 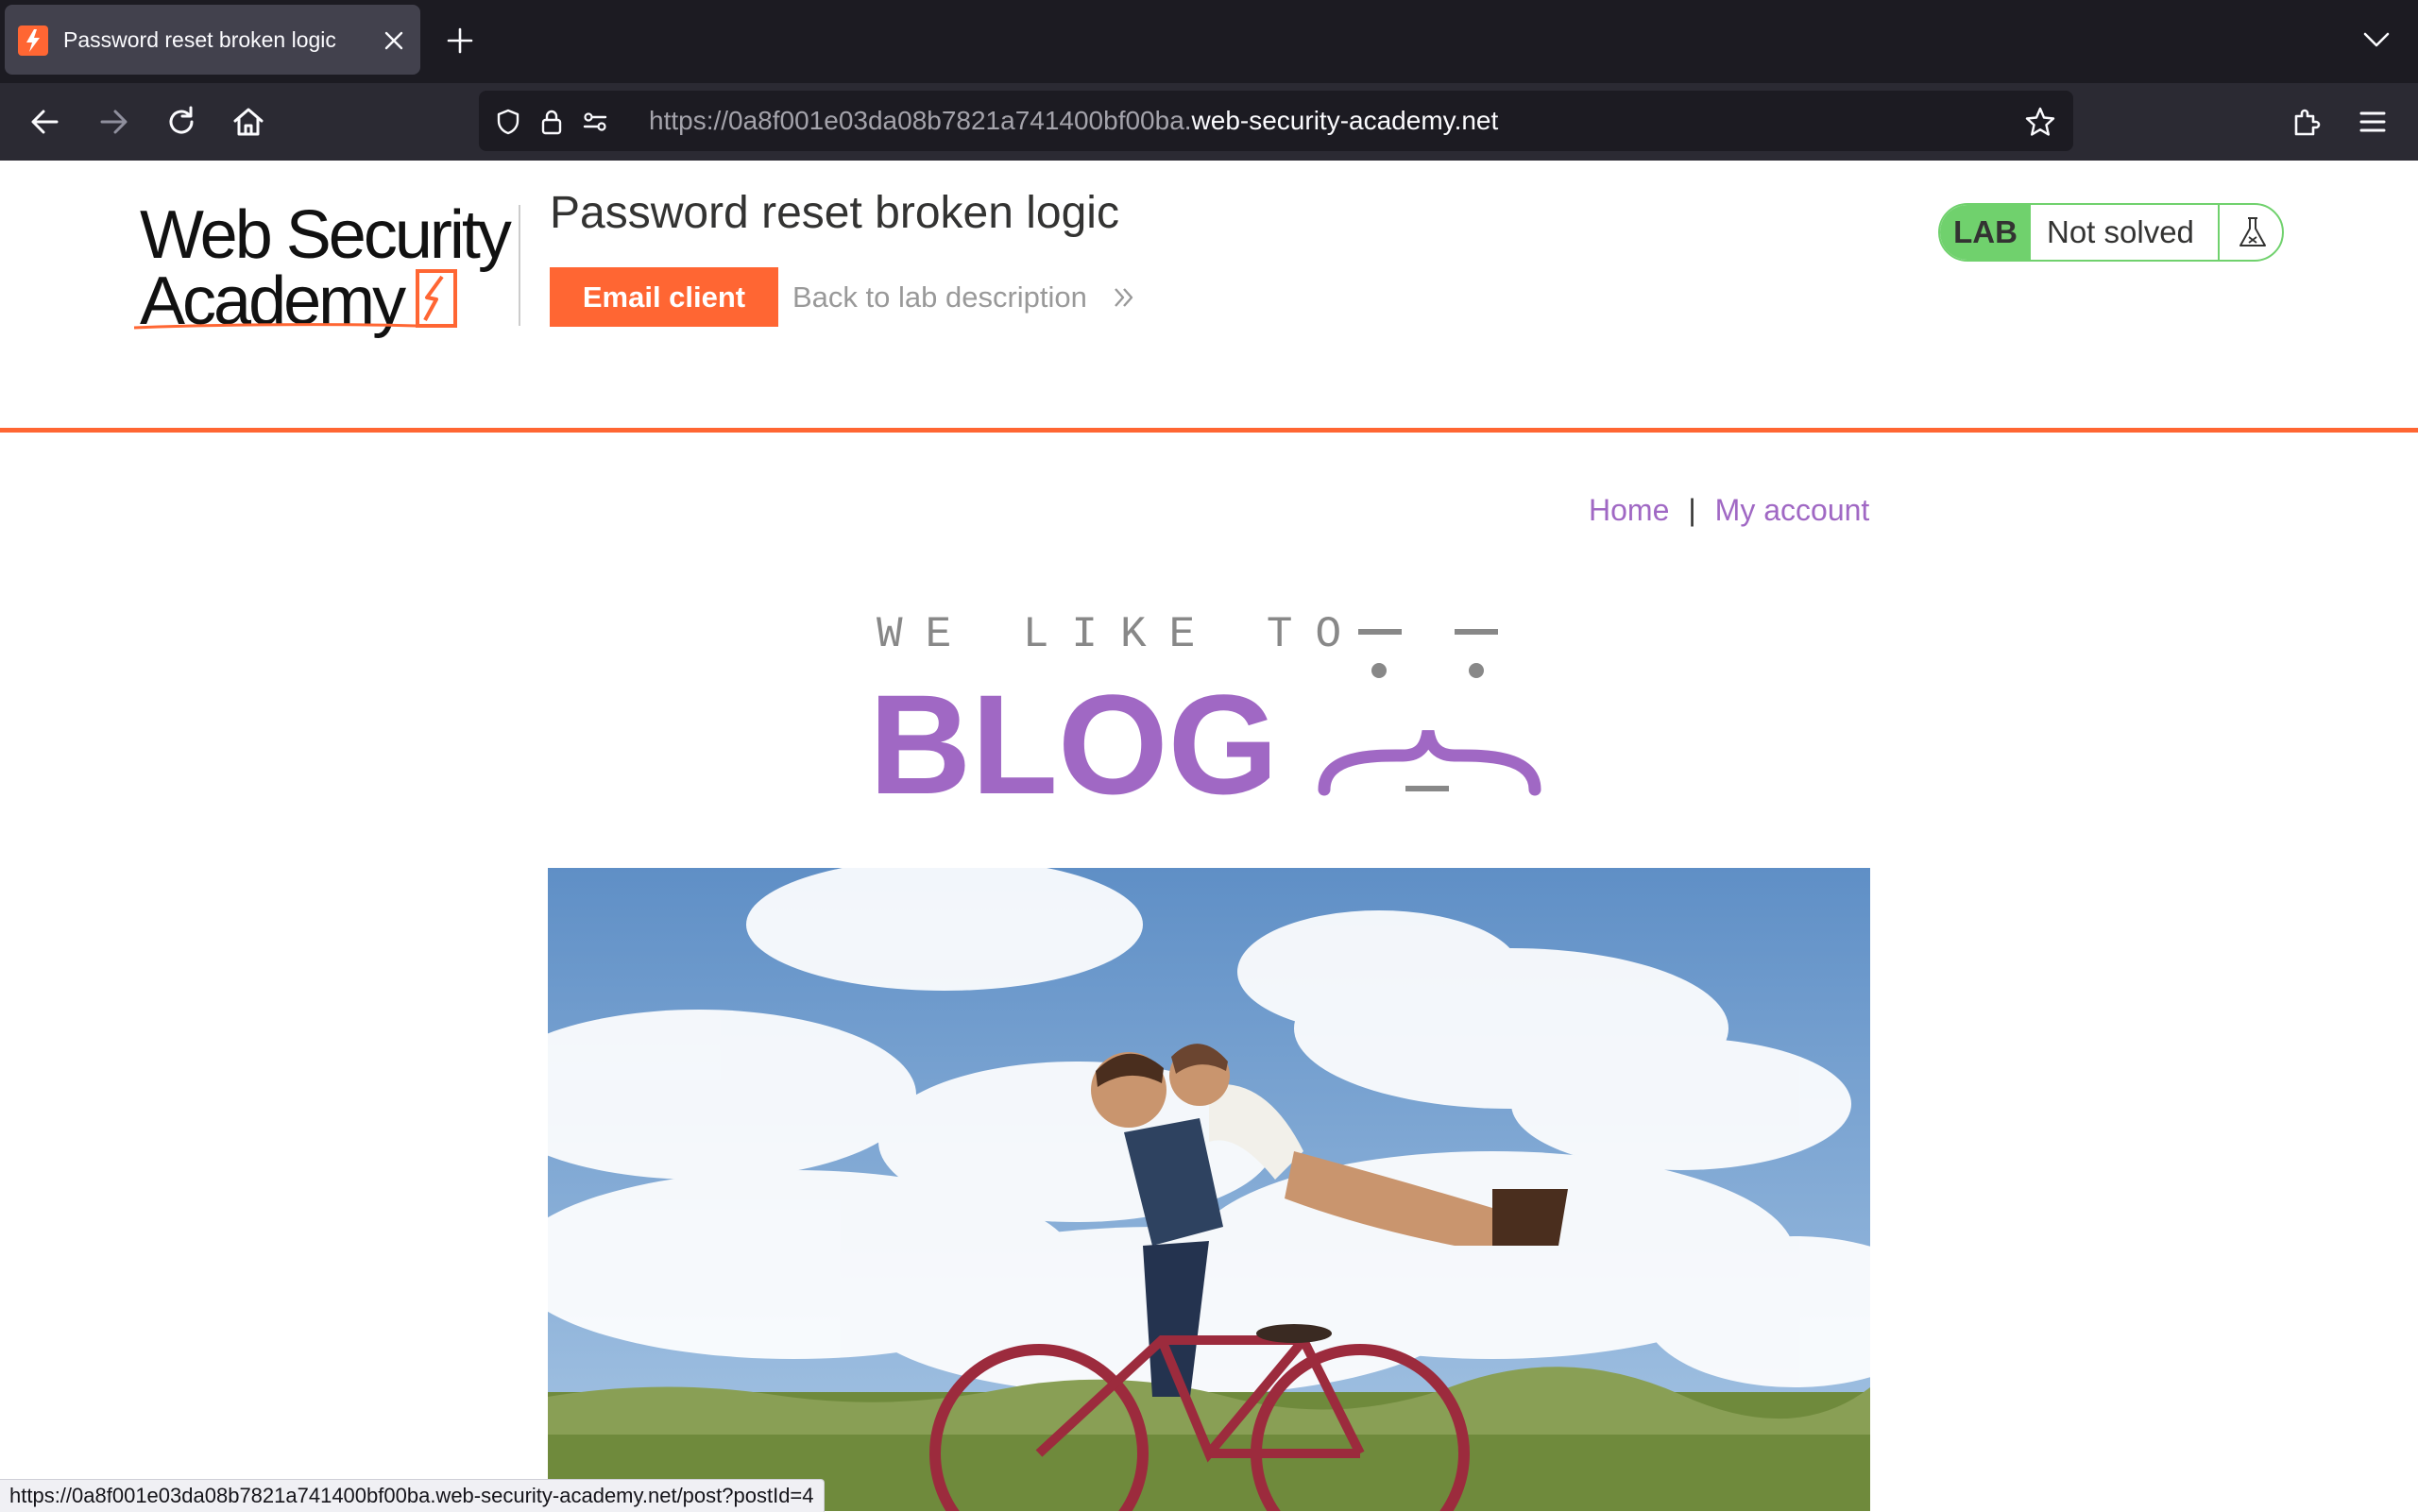 What do you see at coordinates (2306, 122) in the screenshot?
I see `extensions-icon` at bounding box center [2306, 122].